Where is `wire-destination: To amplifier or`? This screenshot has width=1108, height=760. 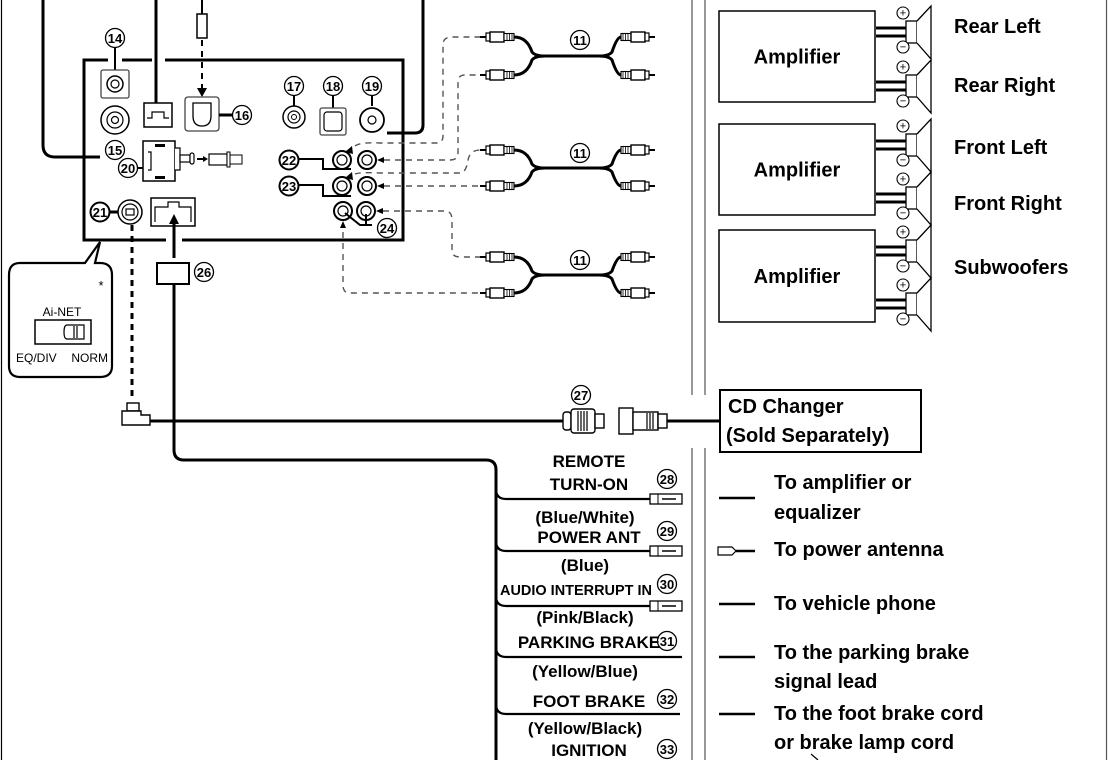
wire-destination: To amplifier or is located at coordinates (843, 483).